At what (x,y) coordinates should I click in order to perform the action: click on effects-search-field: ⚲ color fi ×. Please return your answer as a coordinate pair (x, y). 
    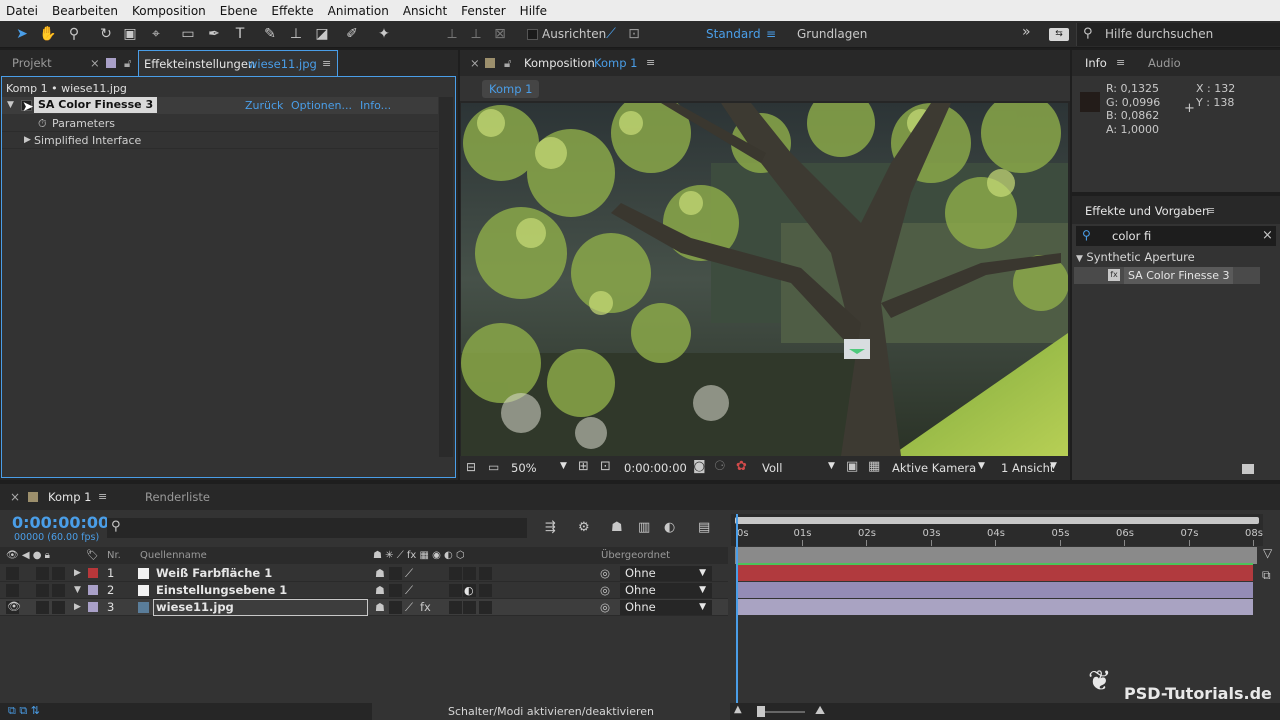
    Looking at the image, I should click on (1176, 236).